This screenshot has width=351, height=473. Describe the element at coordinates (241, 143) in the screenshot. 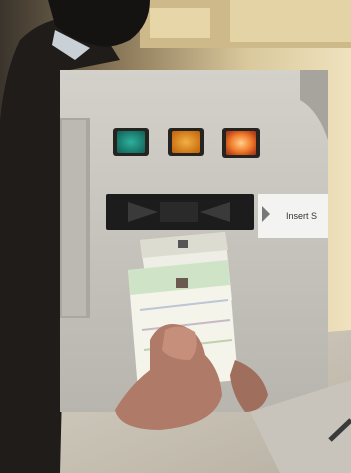

I see `red-orange-button` at that location.